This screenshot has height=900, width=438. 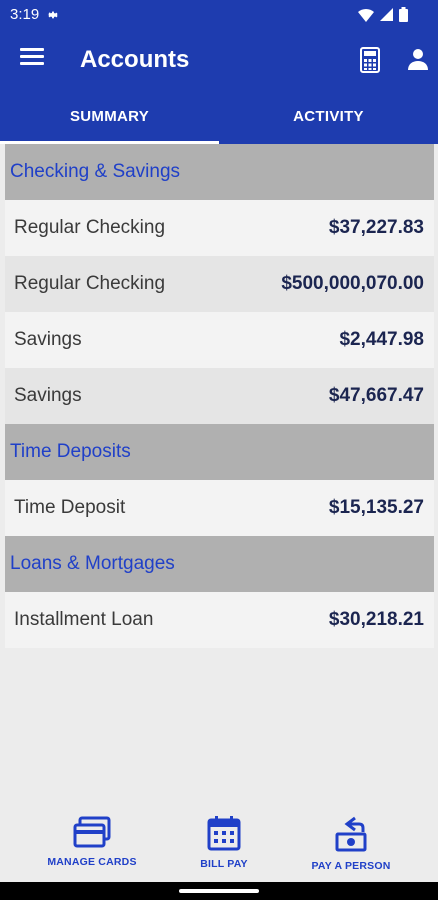 I want to click on account-row: Savings $47,667.47, so click(x=219, y=396).